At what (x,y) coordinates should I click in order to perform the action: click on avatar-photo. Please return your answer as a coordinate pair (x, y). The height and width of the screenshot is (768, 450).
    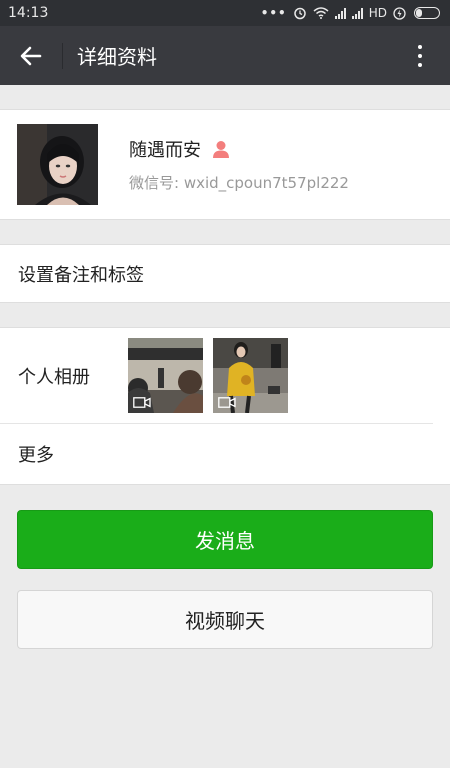
    Looking at the image, I should click on (57, 164).